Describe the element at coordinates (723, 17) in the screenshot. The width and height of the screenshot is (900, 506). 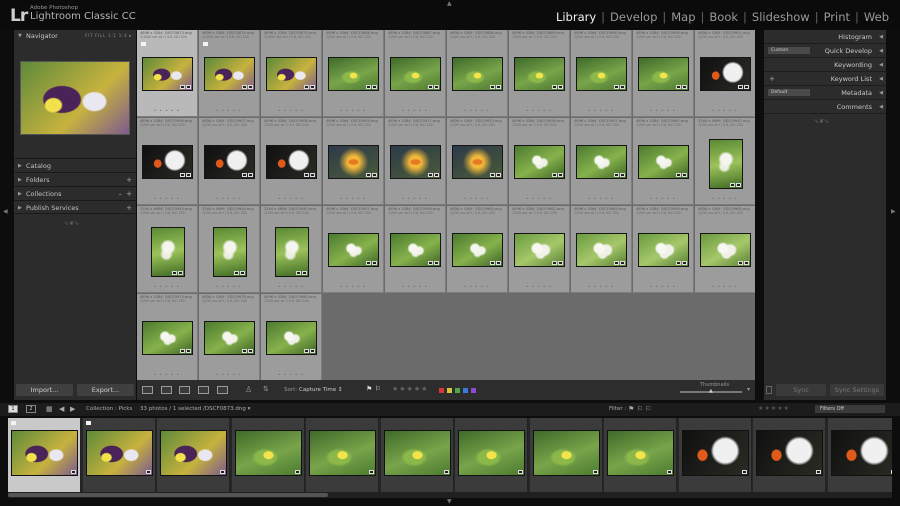
I see `module-book: Book` at that location.